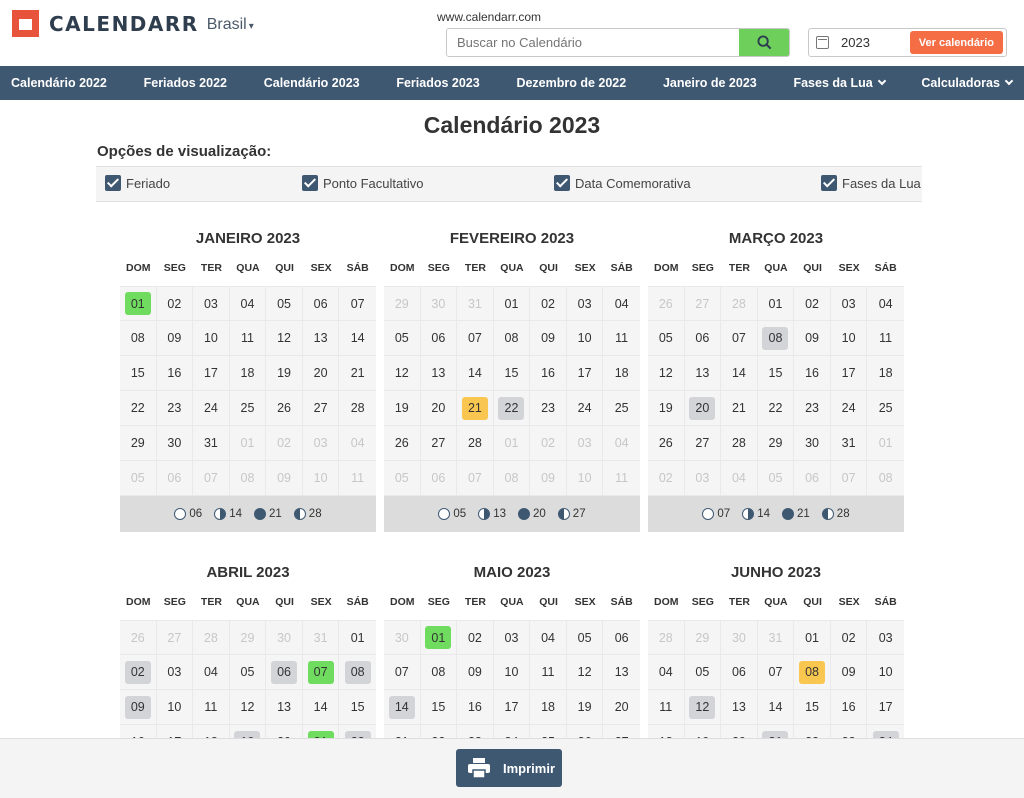 The image size is (1024, 798). What do you see at coordinates (492, 514) in the screenshot?
I see `moon-phase: 13` at bounding box center [492, 514].